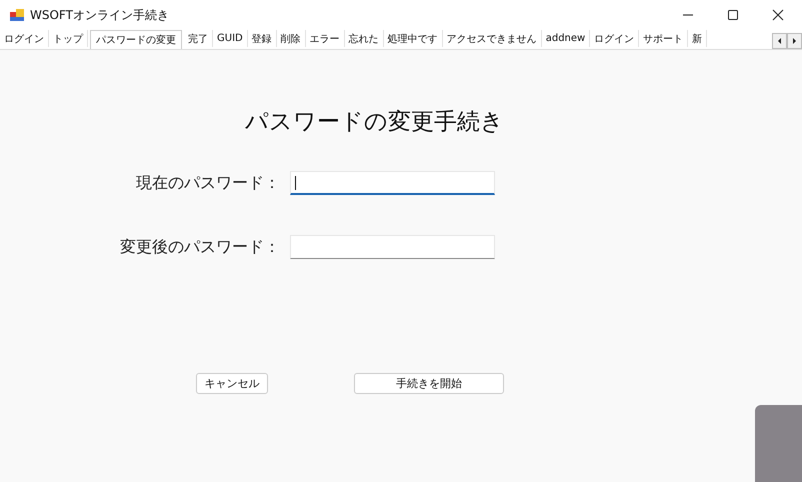 This screenshot has width=802, height=482. What do you see at coordinates (208, 183) in the screenshot?
I see `field-label: 現在のパスワード：` at bounding box center [208, 183].